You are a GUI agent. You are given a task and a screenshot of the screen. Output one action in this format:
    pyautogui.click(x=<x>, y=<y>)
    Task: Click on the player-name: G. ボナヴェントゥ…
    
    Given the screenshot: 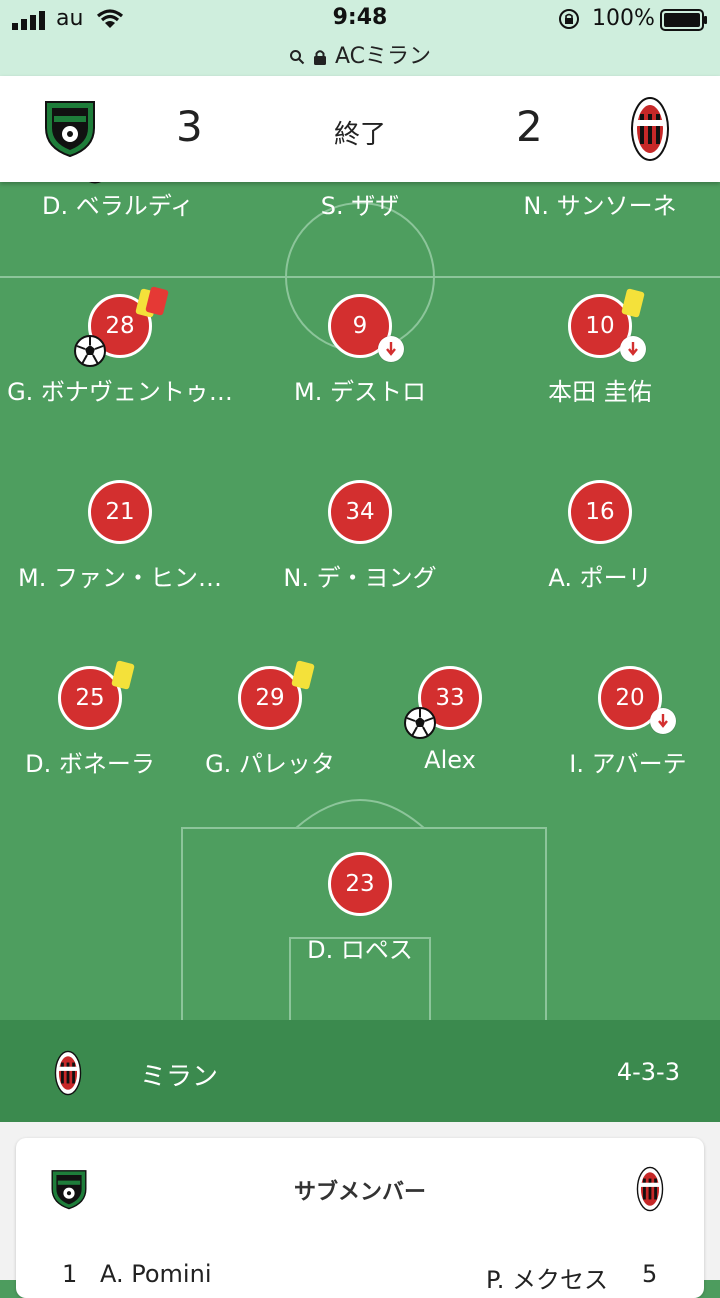 What is the action you would take?
    pyautogui.click(x=120, y=392)
    